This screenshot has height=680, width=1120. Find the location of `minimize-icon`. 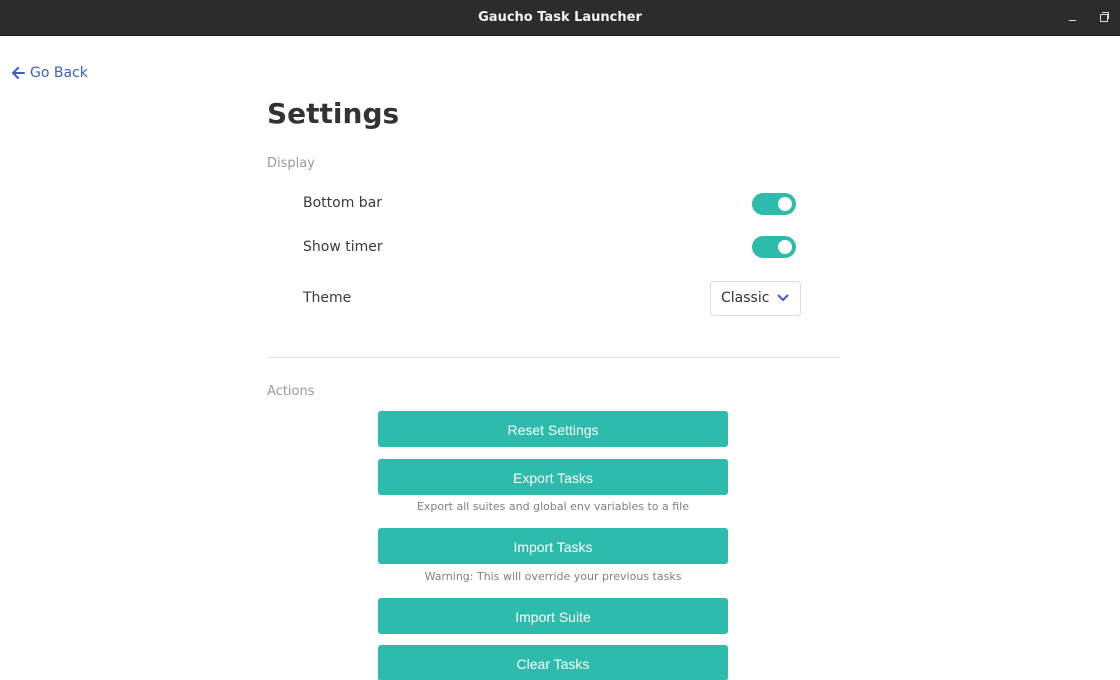

minimize-icon is located at coordinates (1072, 20).